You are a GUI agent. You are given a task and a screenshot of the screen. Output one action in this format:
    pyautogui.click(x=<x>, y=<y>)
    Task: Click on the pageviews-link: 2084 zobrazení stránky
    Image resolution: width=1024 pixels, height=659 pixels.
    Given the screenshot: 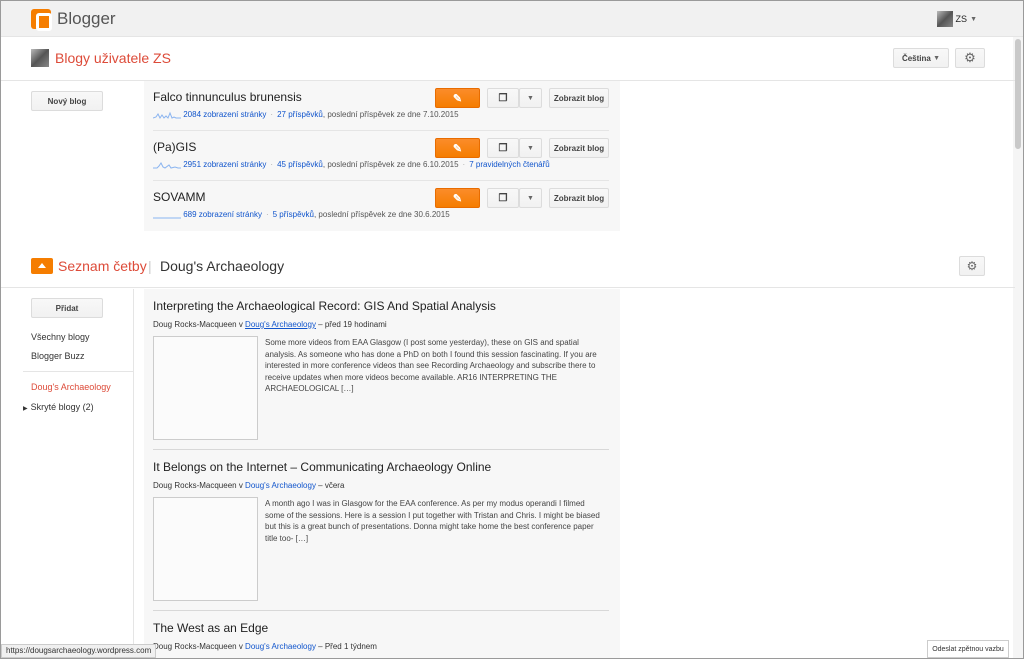 What is the action you would take?
    pyautogui.click(x=224, y=114)
    